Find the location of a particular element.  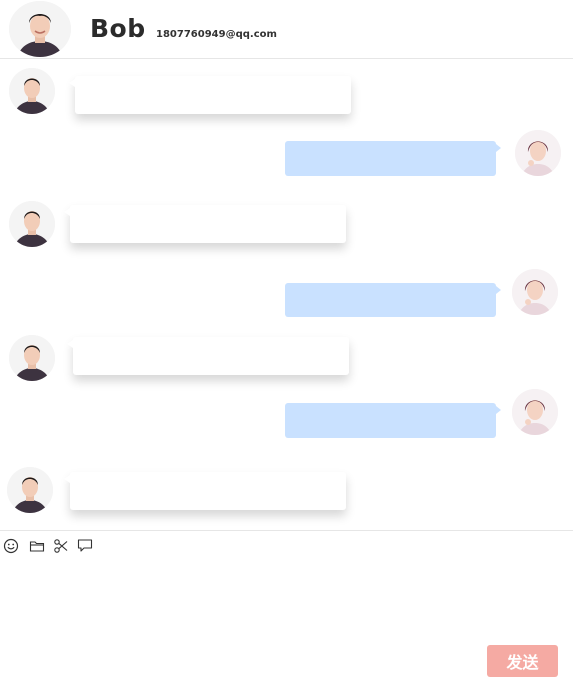

smile-icon is located at coordinates (11, 546).